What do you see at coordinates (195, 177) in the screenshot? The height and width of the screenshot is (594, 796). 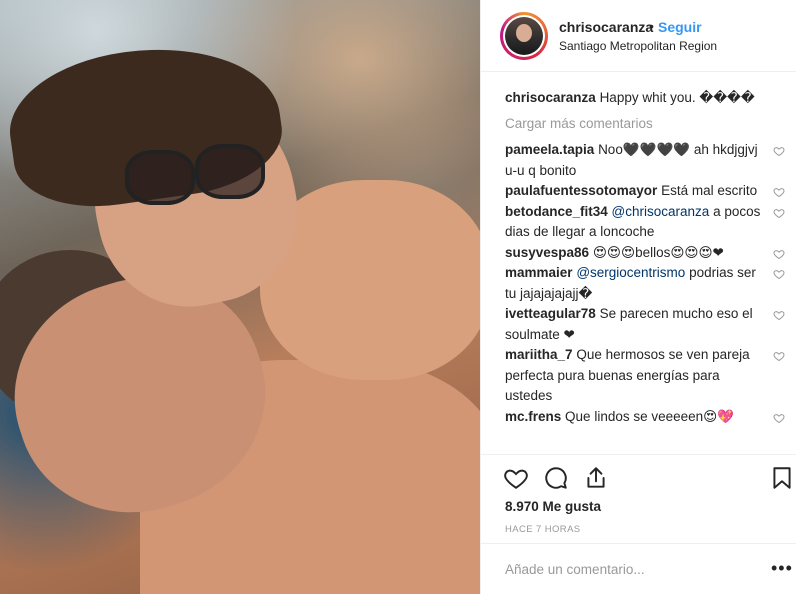 I see `photo-detail` at bounding box center [195, 177].